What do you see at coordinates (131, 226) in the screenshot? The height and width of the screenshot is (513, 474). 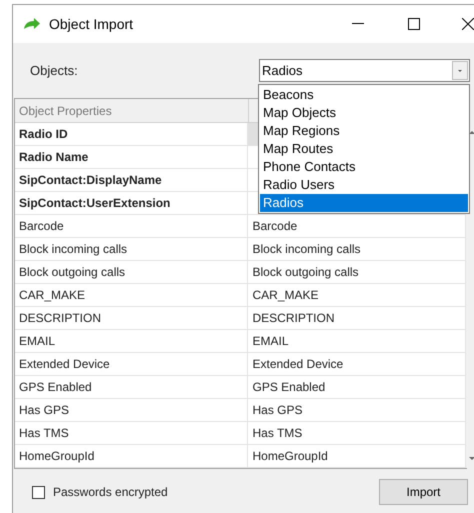 I see `table-cell: Barcode` at bounding box center [131, 226].